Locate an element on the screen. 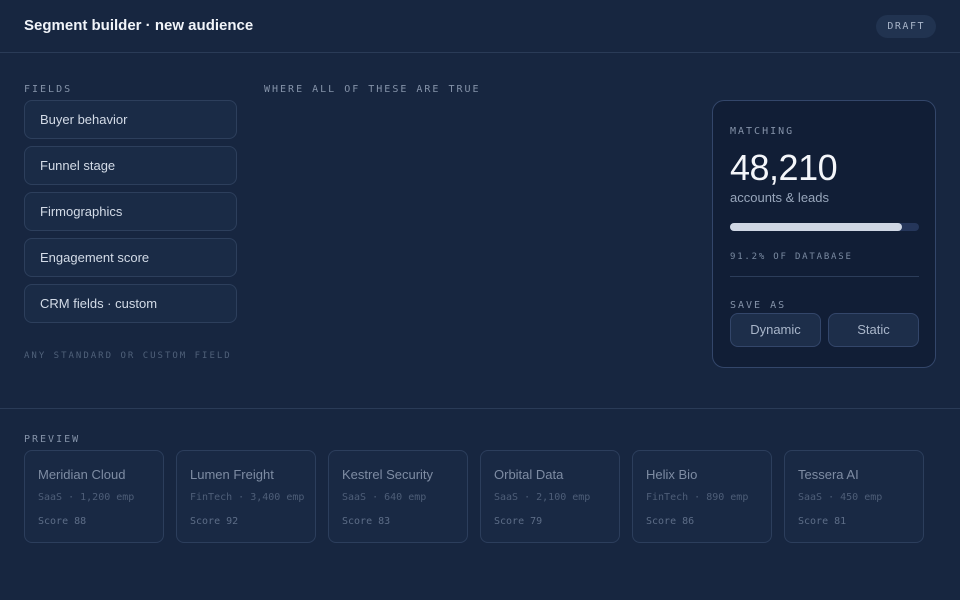 This screenshot has width=960, height=600. preview-card-score: Score 92 is located at coordinates (214, 521).